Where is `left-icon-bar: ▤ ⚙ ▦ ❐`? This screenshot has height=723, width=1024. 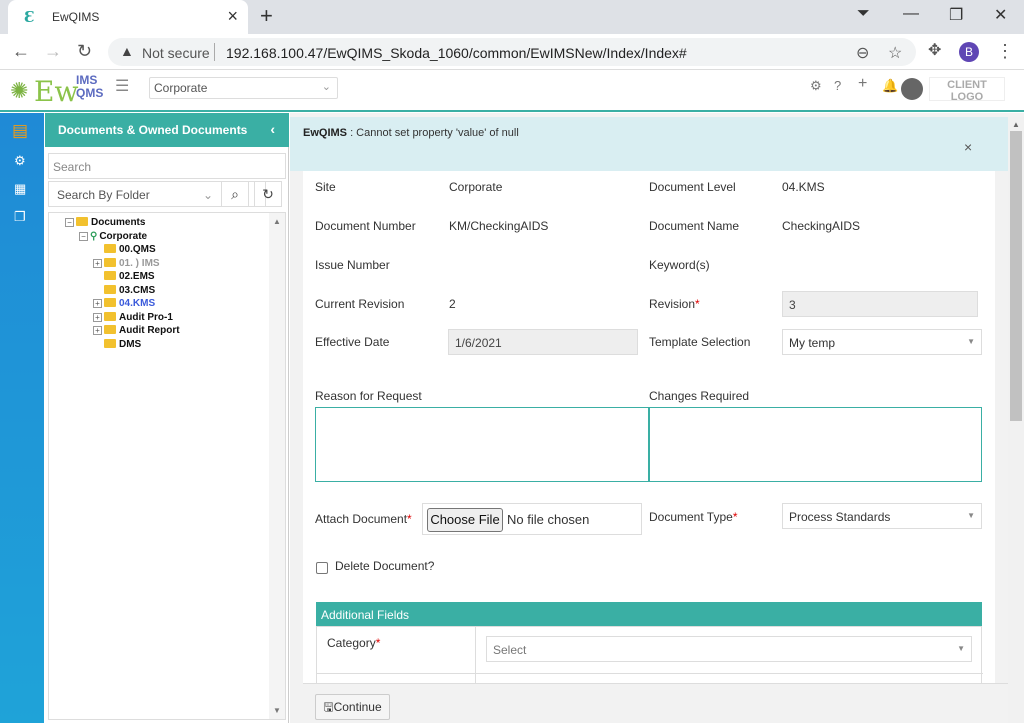
left-icon-bar: ▤ ⚙ ▦ ❐ is located at coordinates (22, 418).